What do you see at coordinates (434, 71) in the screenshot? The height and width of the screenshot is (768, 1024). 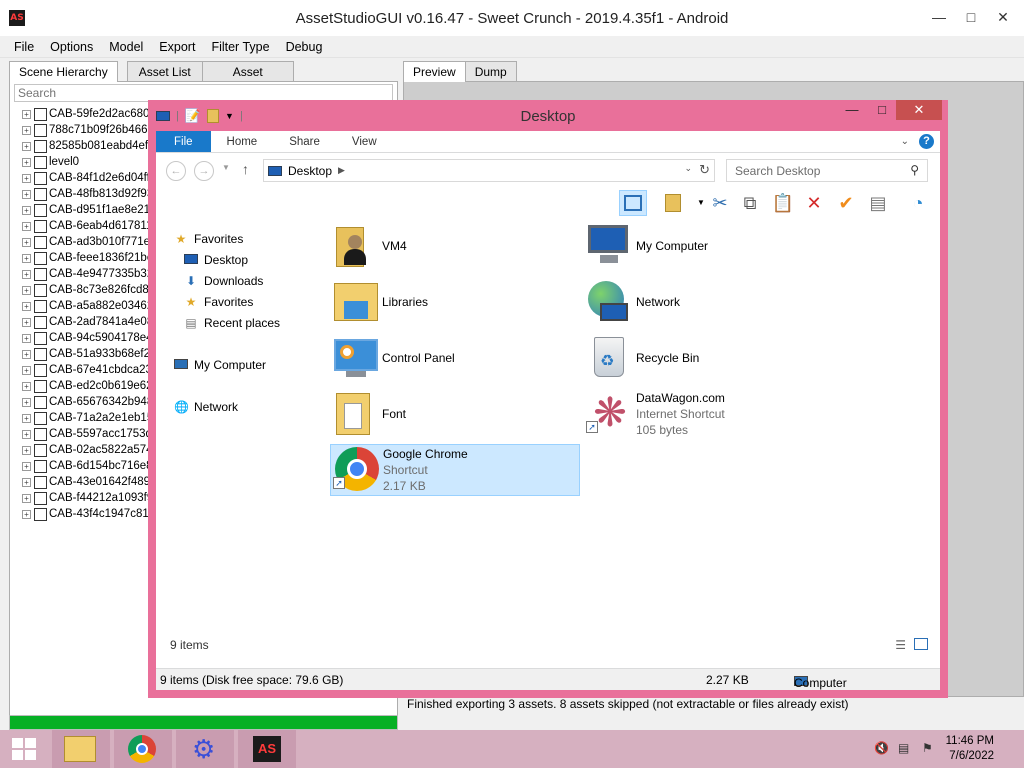 I see `tab-preview: Preview` at bounding box center [434, 71].